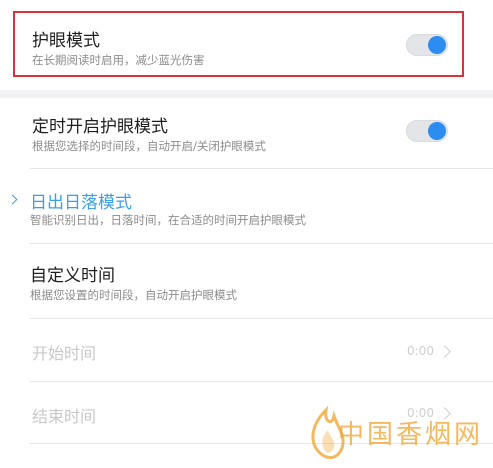 The width and height of the screenshot is (493, 468). What do you see at coordinates (133, 295) in the screenshot?
I see `custom-time-subtitle: 根据您设置的时间段，自动开启护眼模式` at bounding box center [133, 295].